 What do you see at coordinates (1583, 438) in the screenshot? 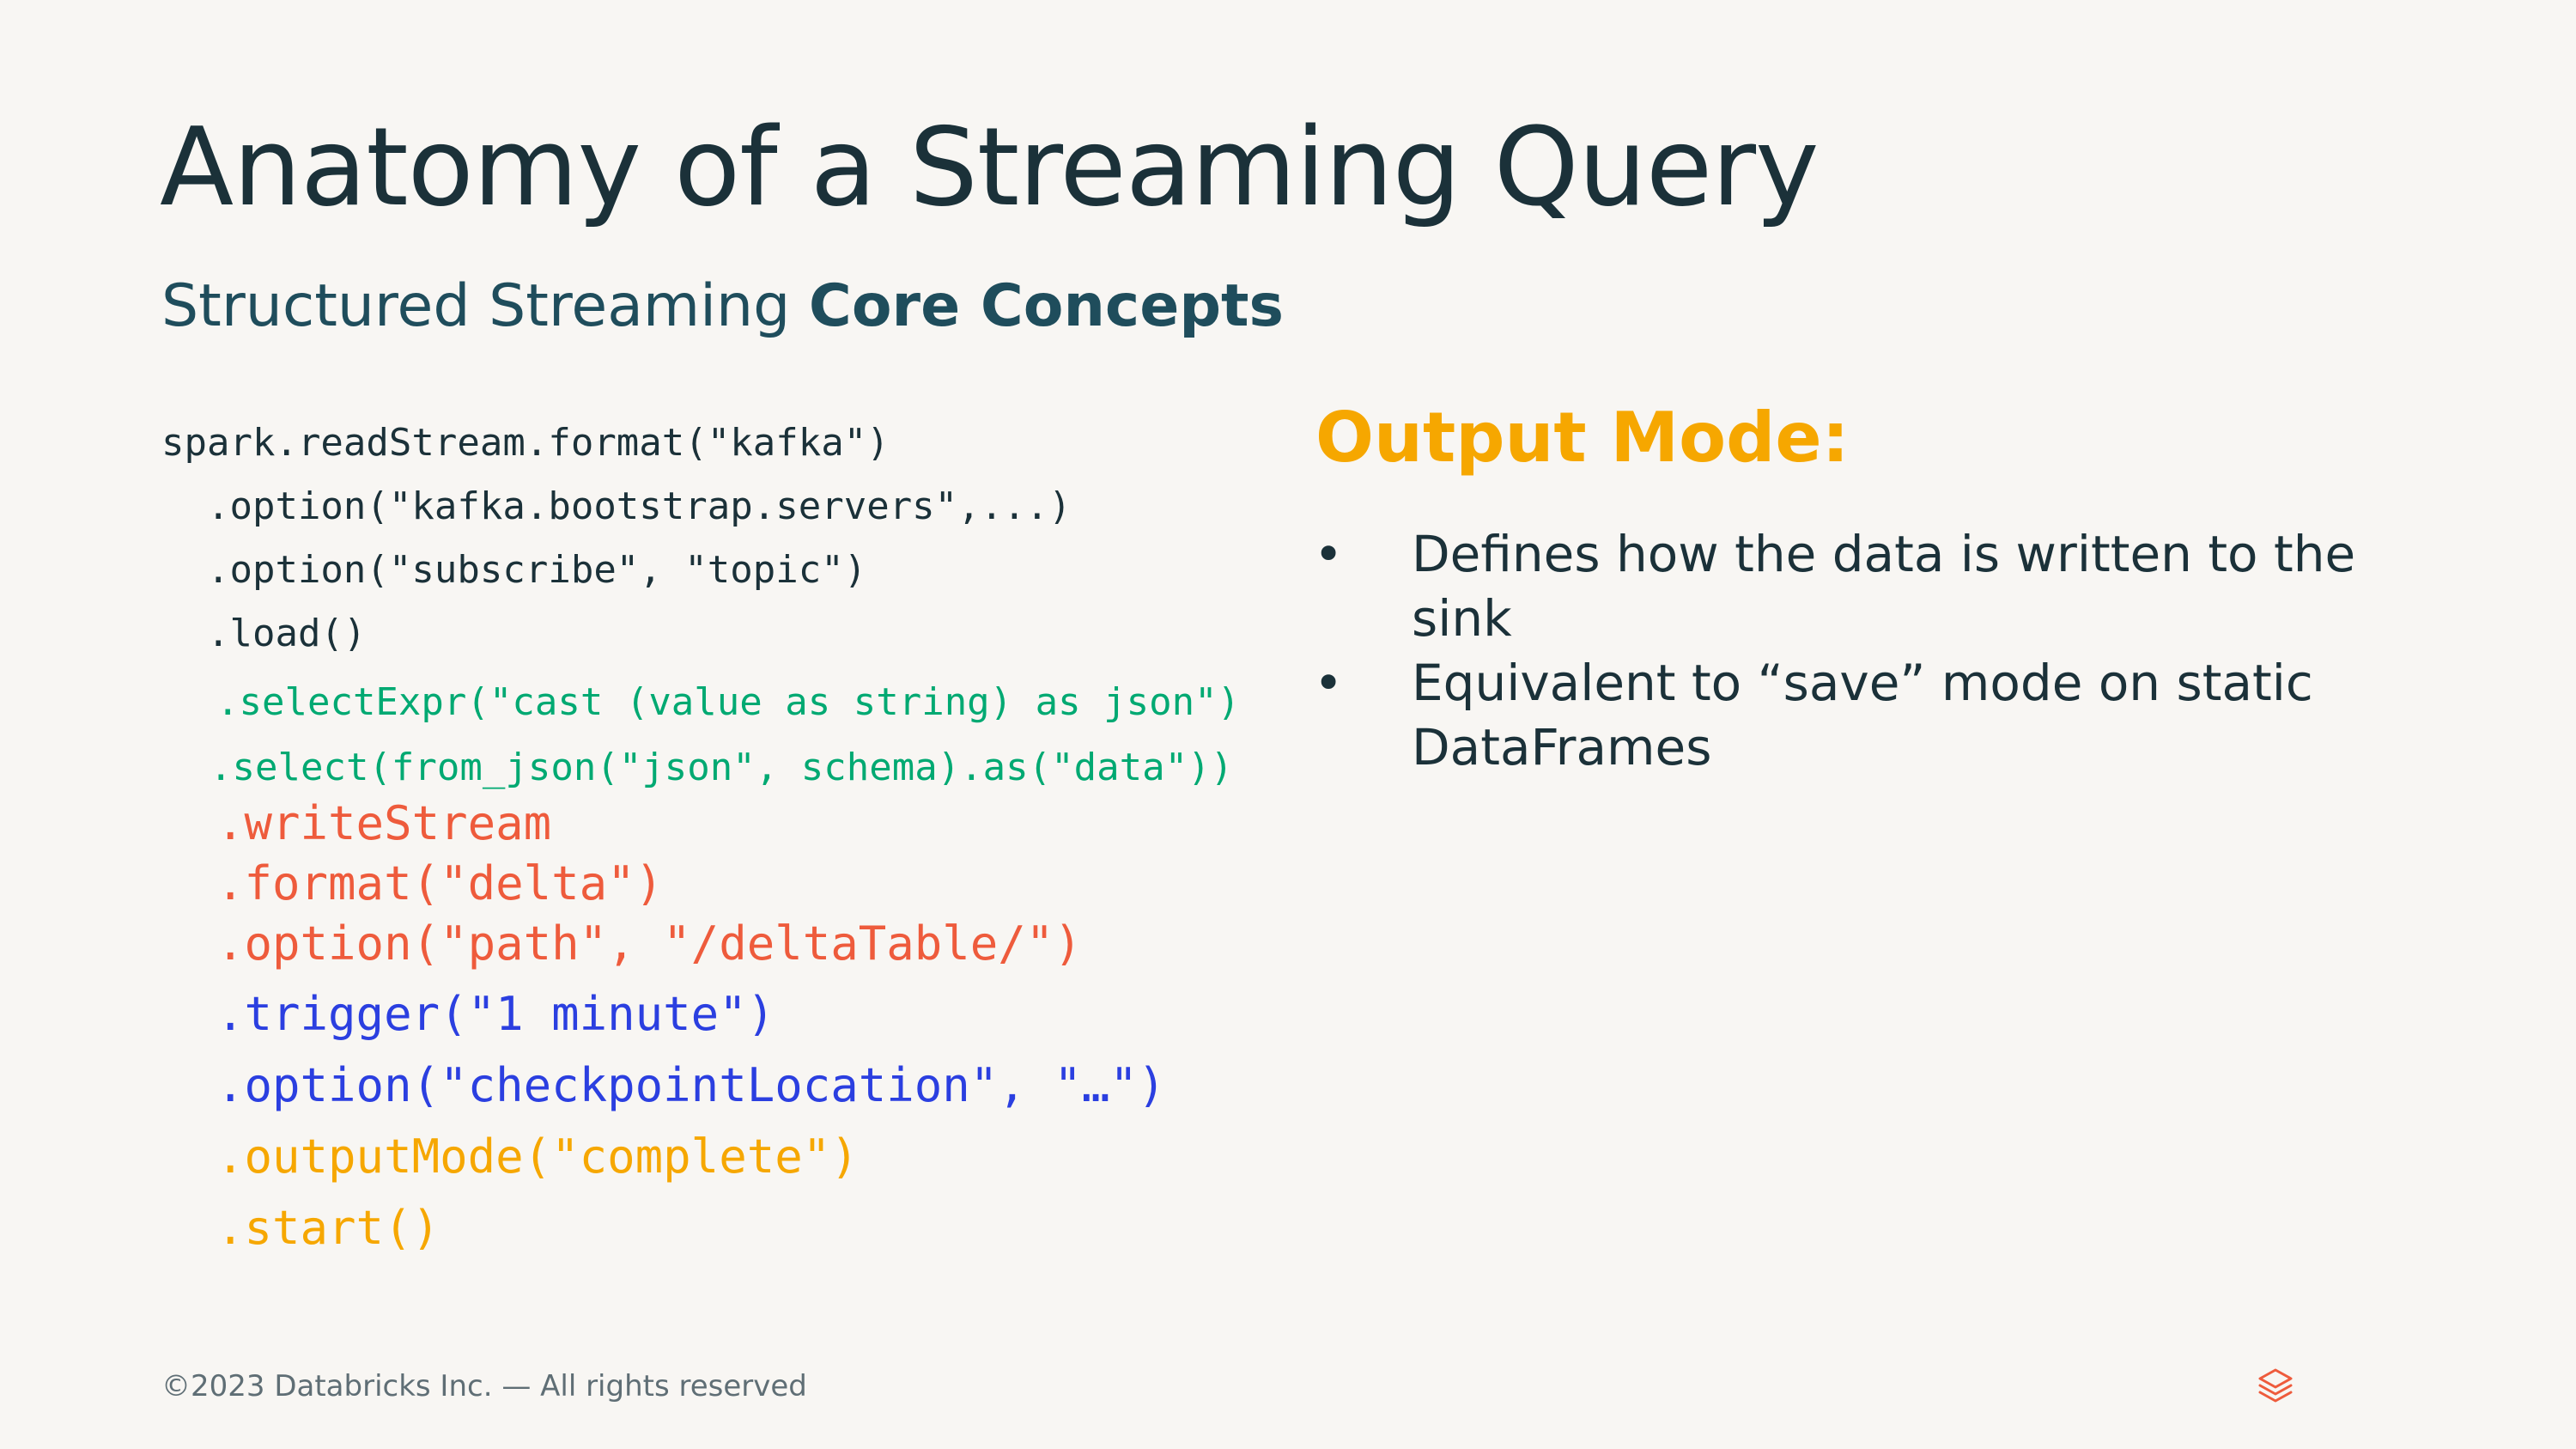
I see `output-mode-heading: Output Mode:` at bounding box center [1583, 438].